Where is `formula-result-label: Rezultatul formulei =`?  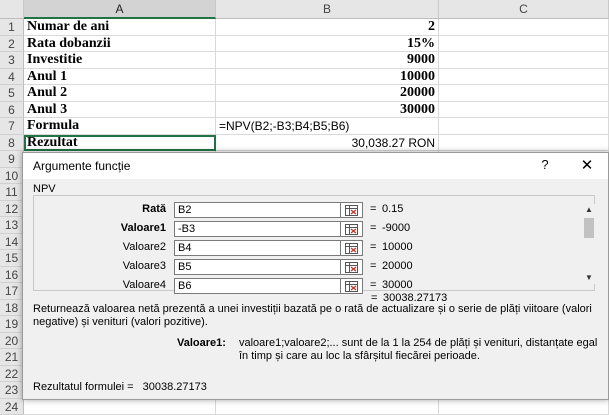
formula-result-label: Rezultatul formulei = is located at coordinates (83, 387).